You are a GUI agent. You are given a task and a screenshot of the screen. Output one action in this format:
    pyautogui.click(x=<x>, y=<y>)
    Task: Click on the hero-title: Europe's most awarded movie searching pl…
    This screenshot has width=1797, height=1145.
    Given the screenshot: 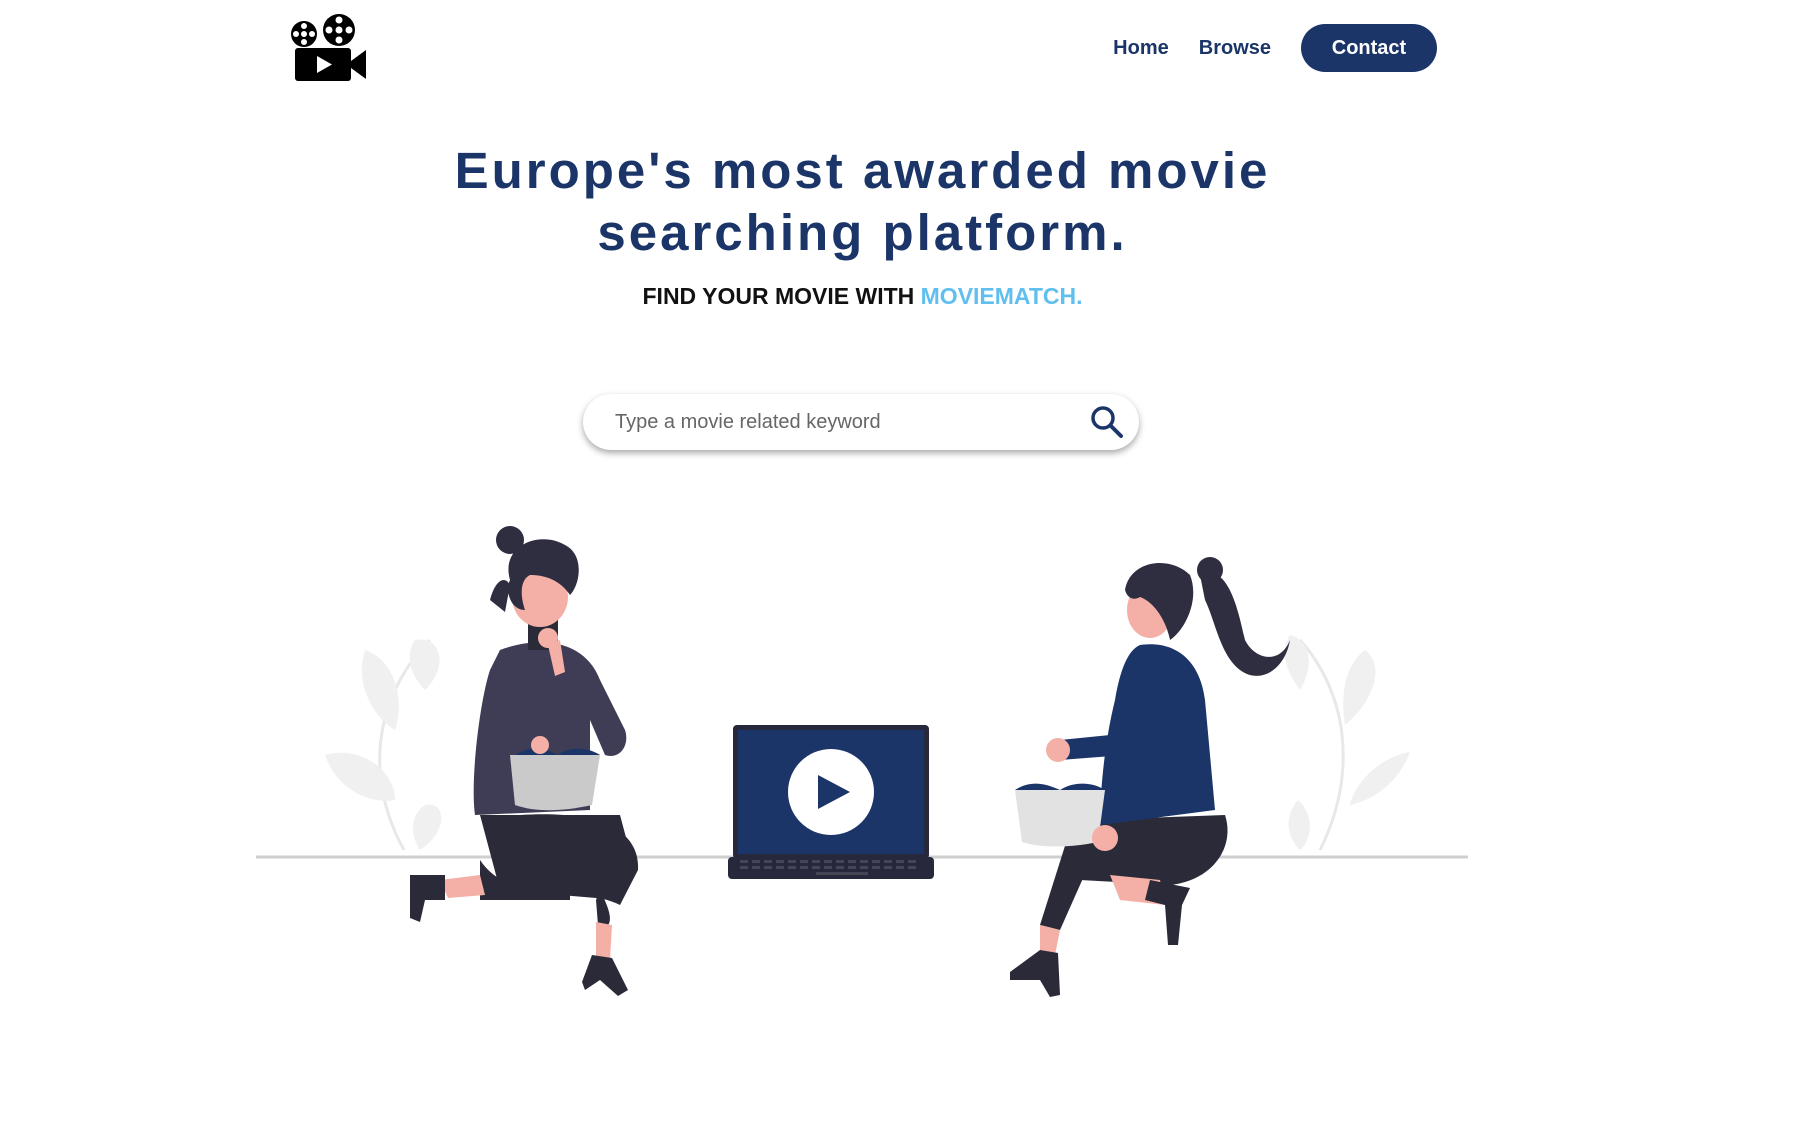 What is the action you would take?
    pyautogui.click(x=862, y=202)
    